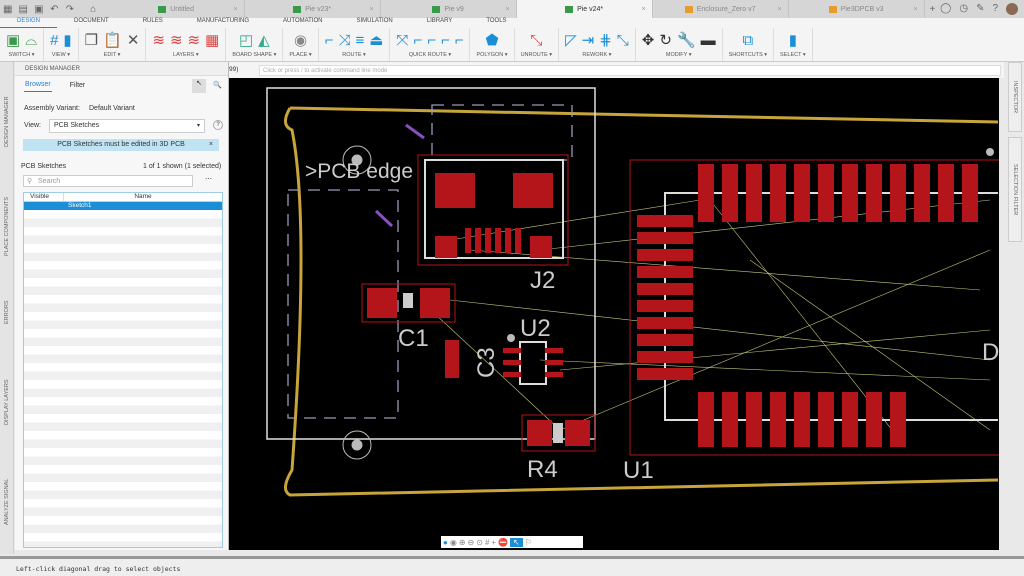 The width and height of the screenshot is (1024, 576). What do you see at coordinates (503, 542) in the screenshot?
I see `stop-icon: ⛔` at bounding box center [503, 542].